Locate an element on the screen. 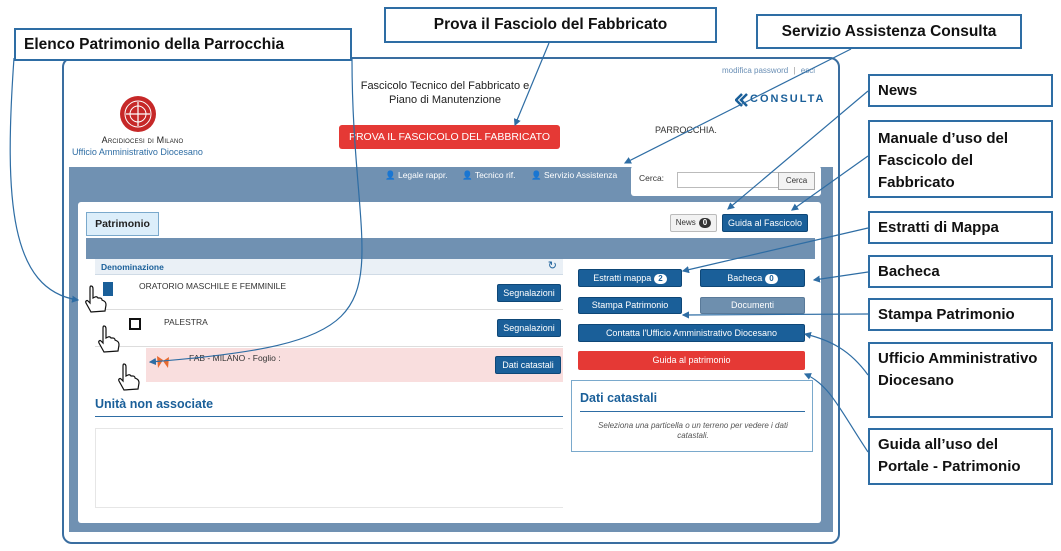 The height and width of the screenshot is (551, 1061). news-count-badge: 0 is located at coordinates (705, 223).